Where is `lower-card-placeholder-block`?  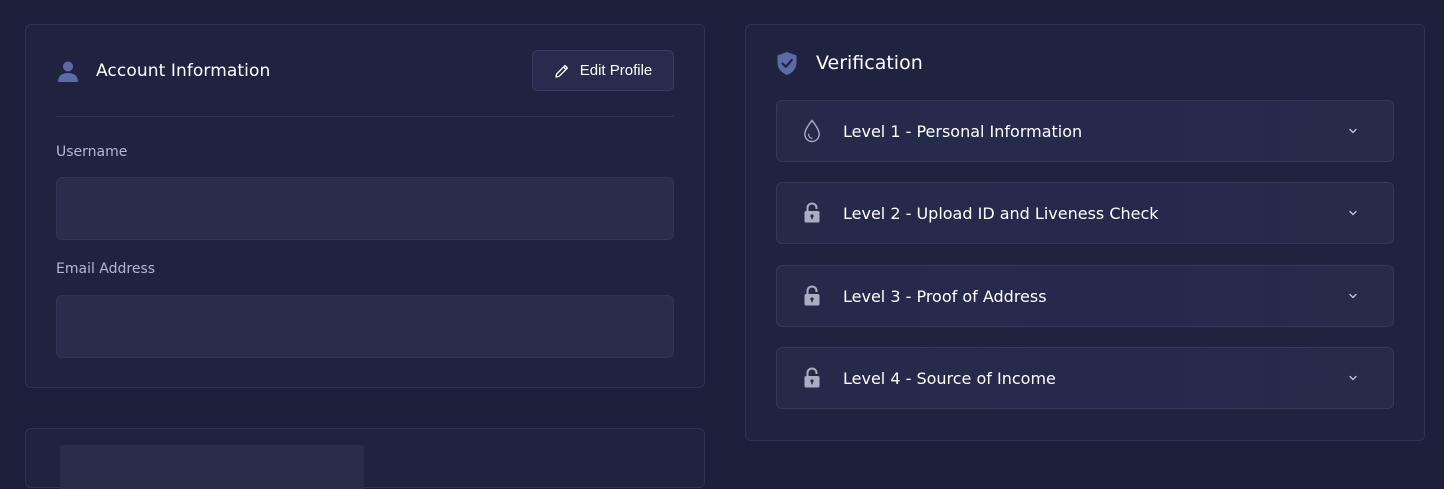
lower-card-placeholder-block is located at coordinates (212, 467).